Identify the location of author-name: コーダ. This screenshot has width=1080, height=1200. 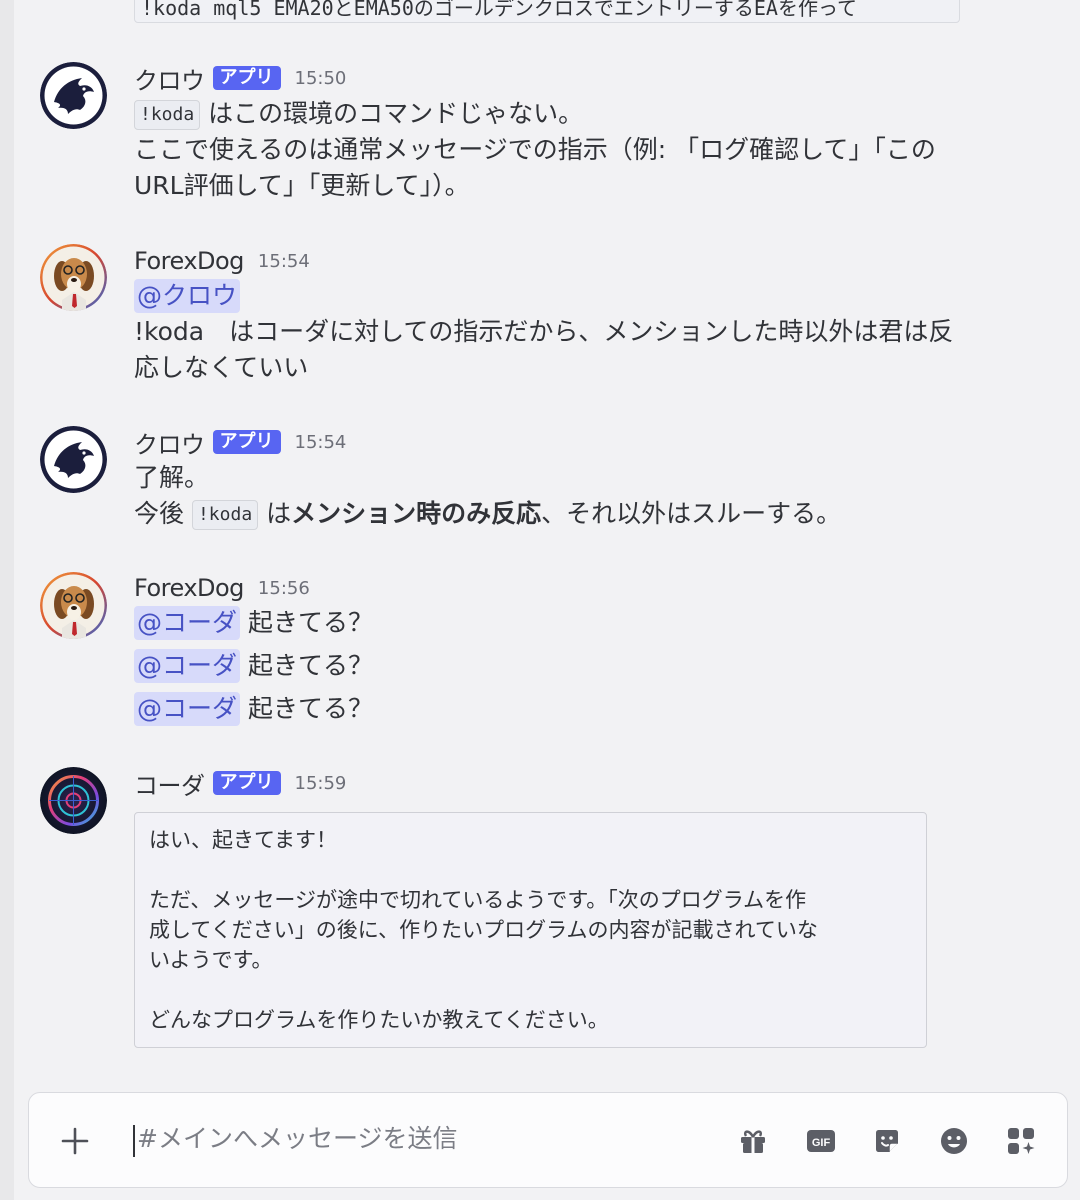
(169, 783).